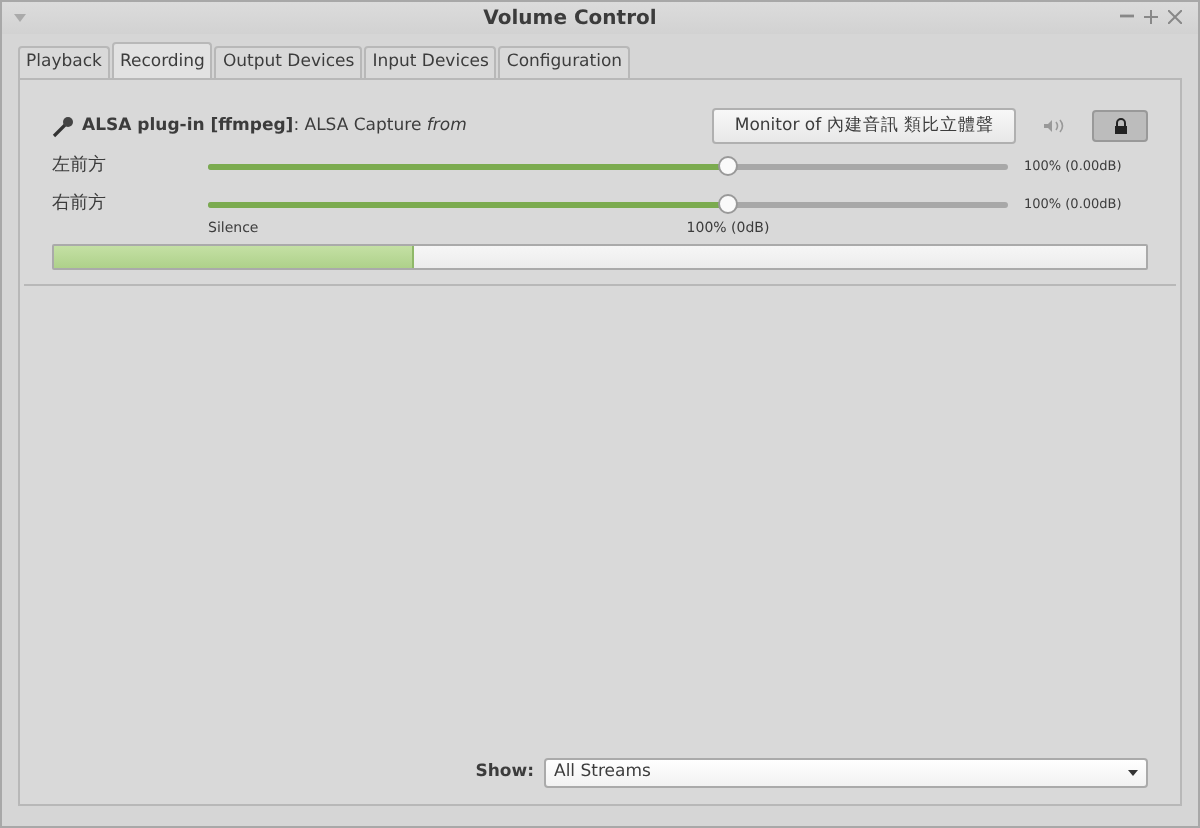  What do you see at coordinates (1150, 16) in the screenshot?
I see `maximize-icon` at bounding box center [1150, 16].